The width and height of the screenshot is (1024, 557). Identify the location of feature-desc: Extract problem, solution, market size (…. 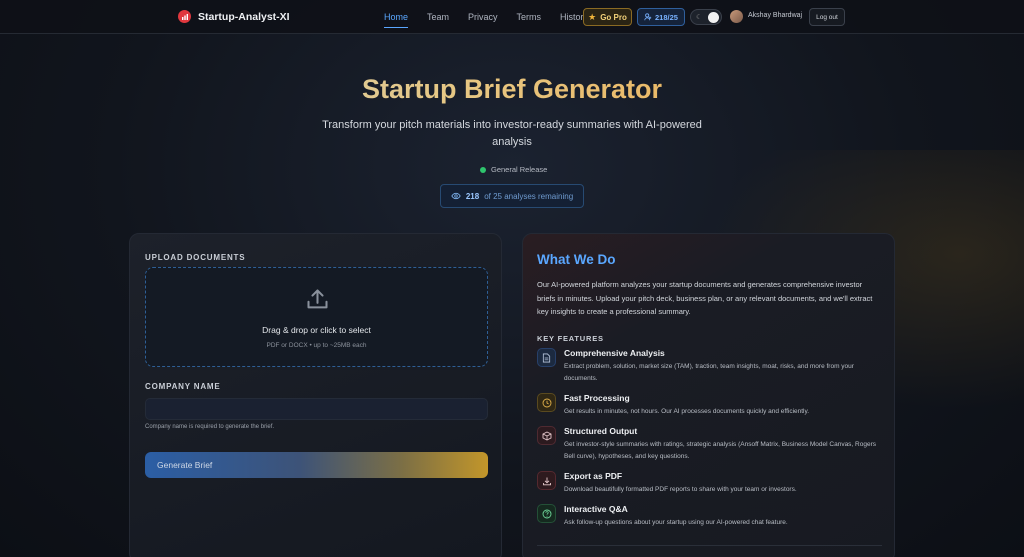
(709, 372).